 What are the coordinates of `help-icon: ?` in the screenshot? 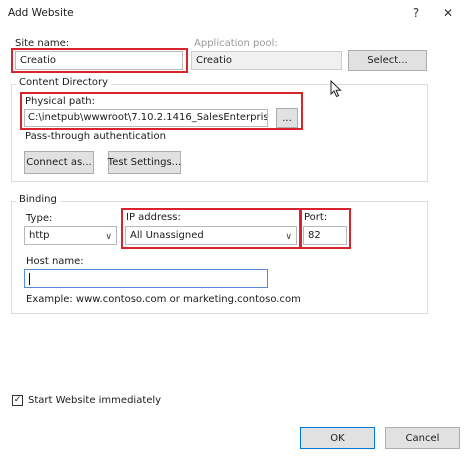 It's located at (416, 13).